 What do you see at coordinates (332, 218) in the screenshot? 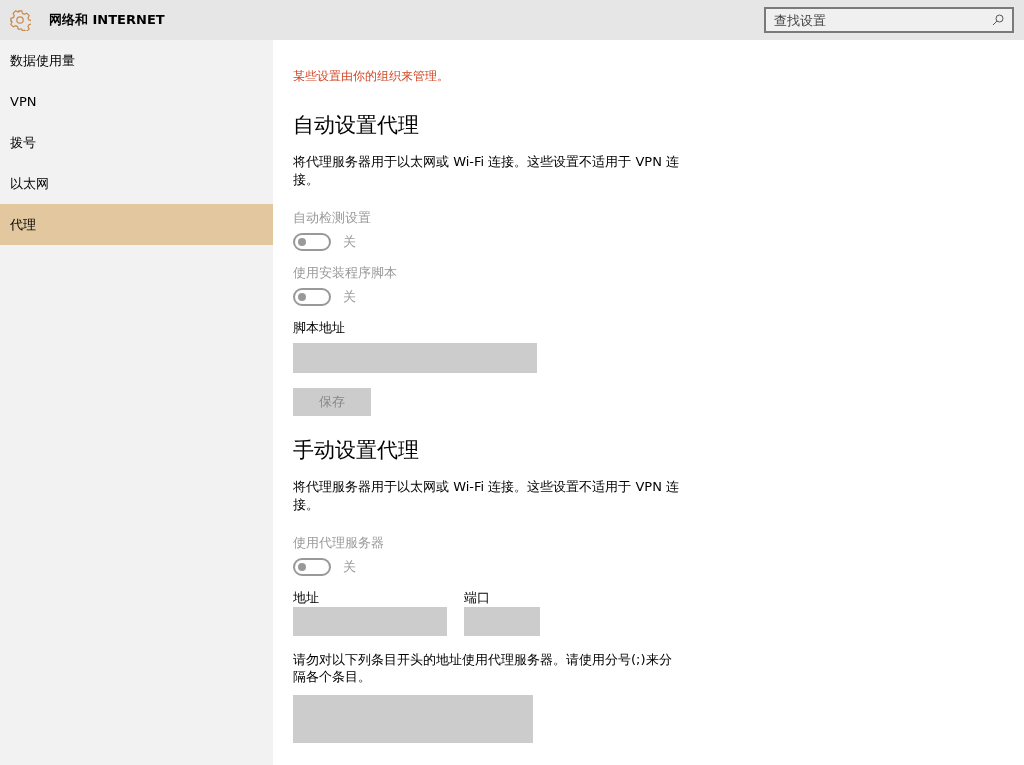
I see `toggle-label: 自动检测设置` at bounding box center [332, 218].